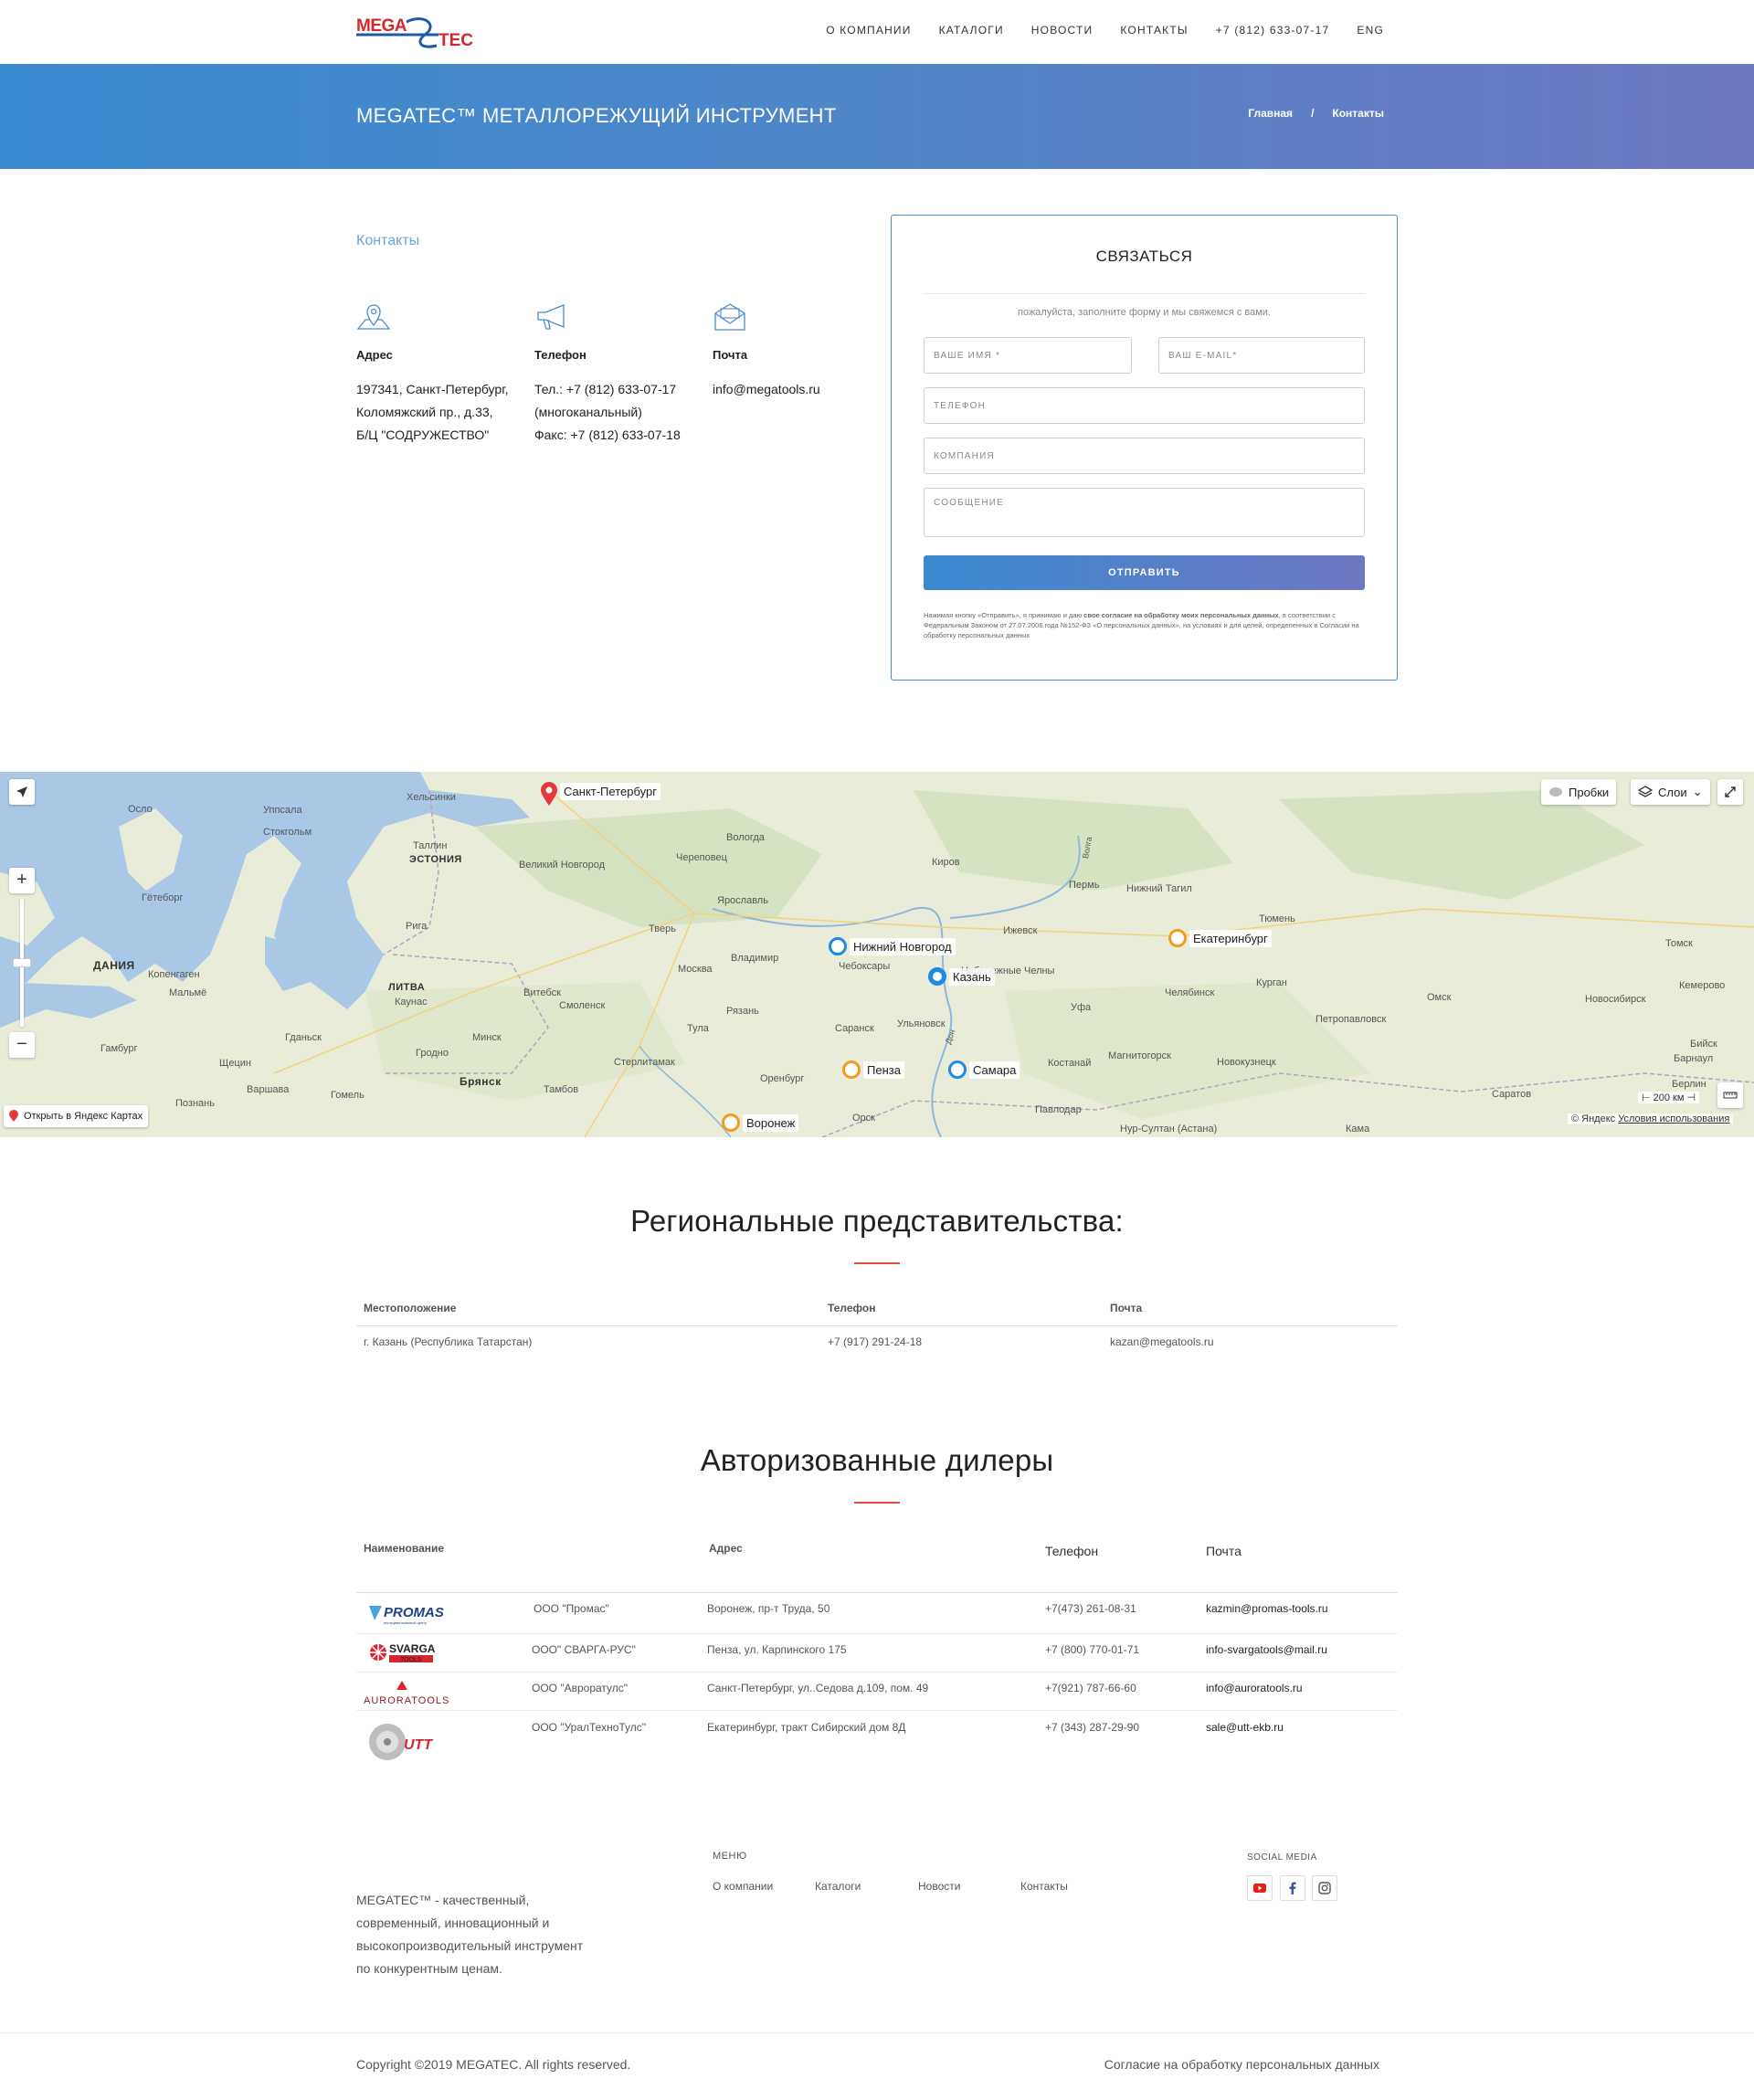  Describe the element at coordinates (1062, 31) in the screenshot. I see `nav-news: НОВОСТИ` at that location.